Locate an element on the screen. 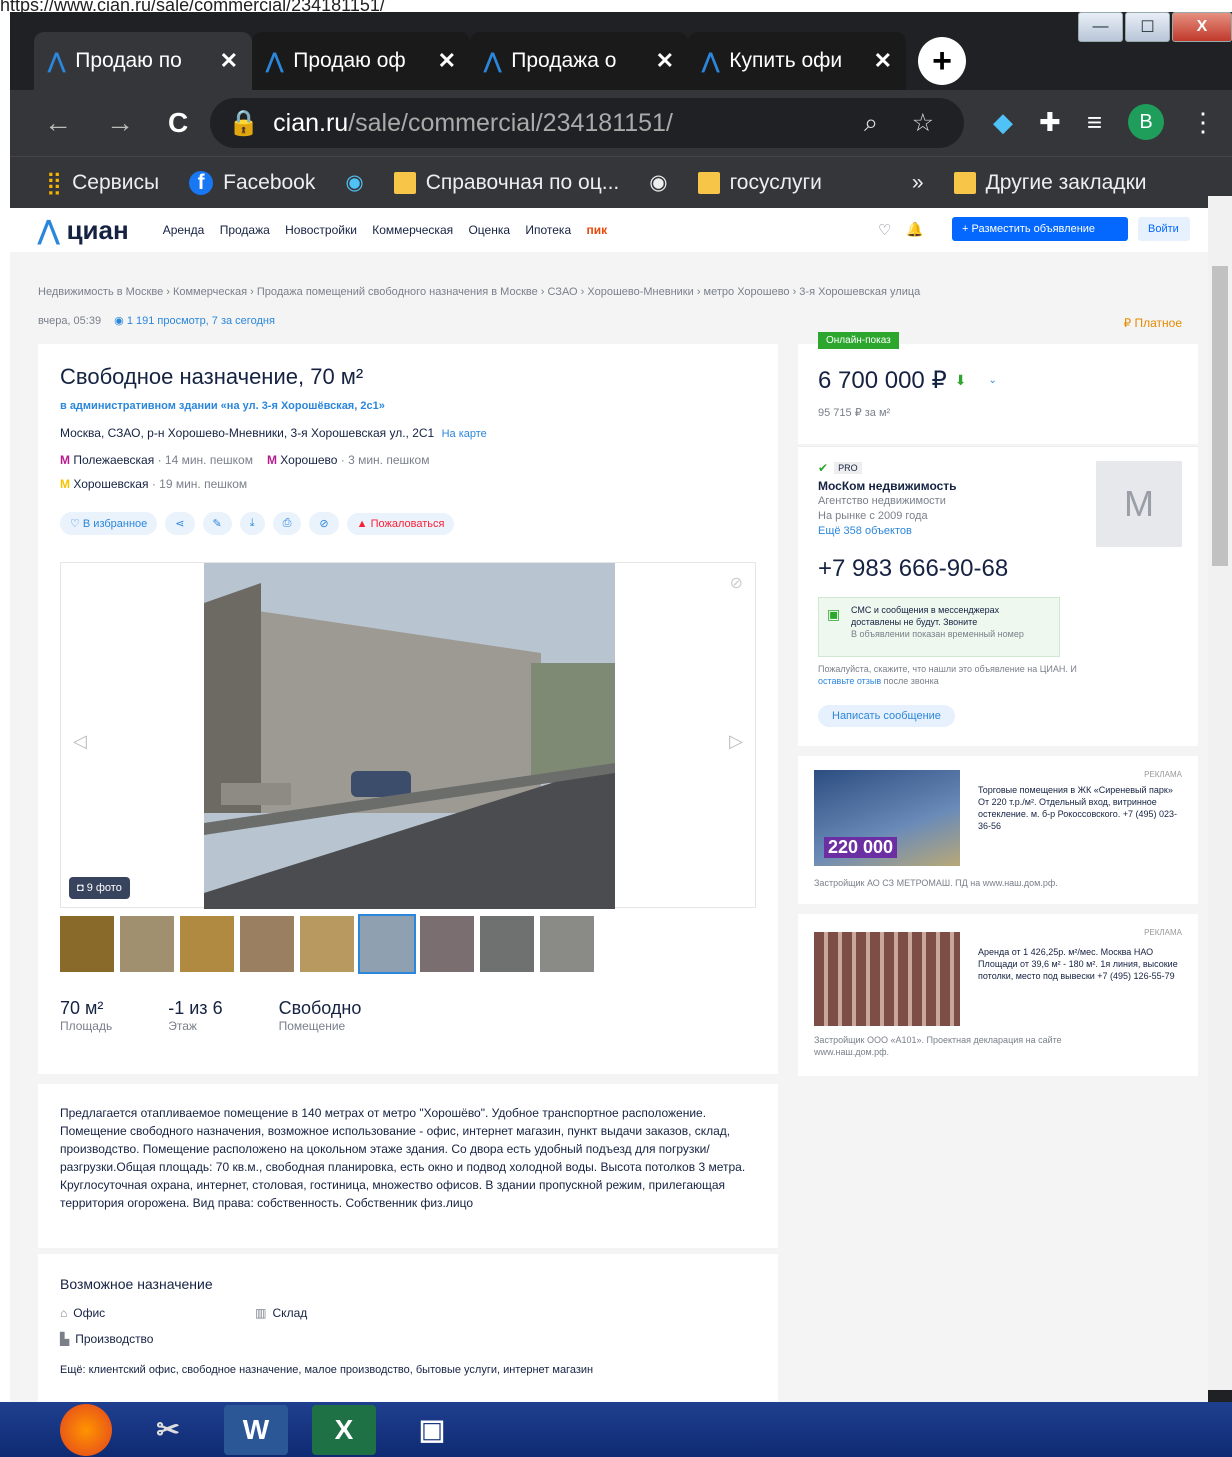  extensions-puzzle-icon: ✚ is located at coordinates (1050, 122).